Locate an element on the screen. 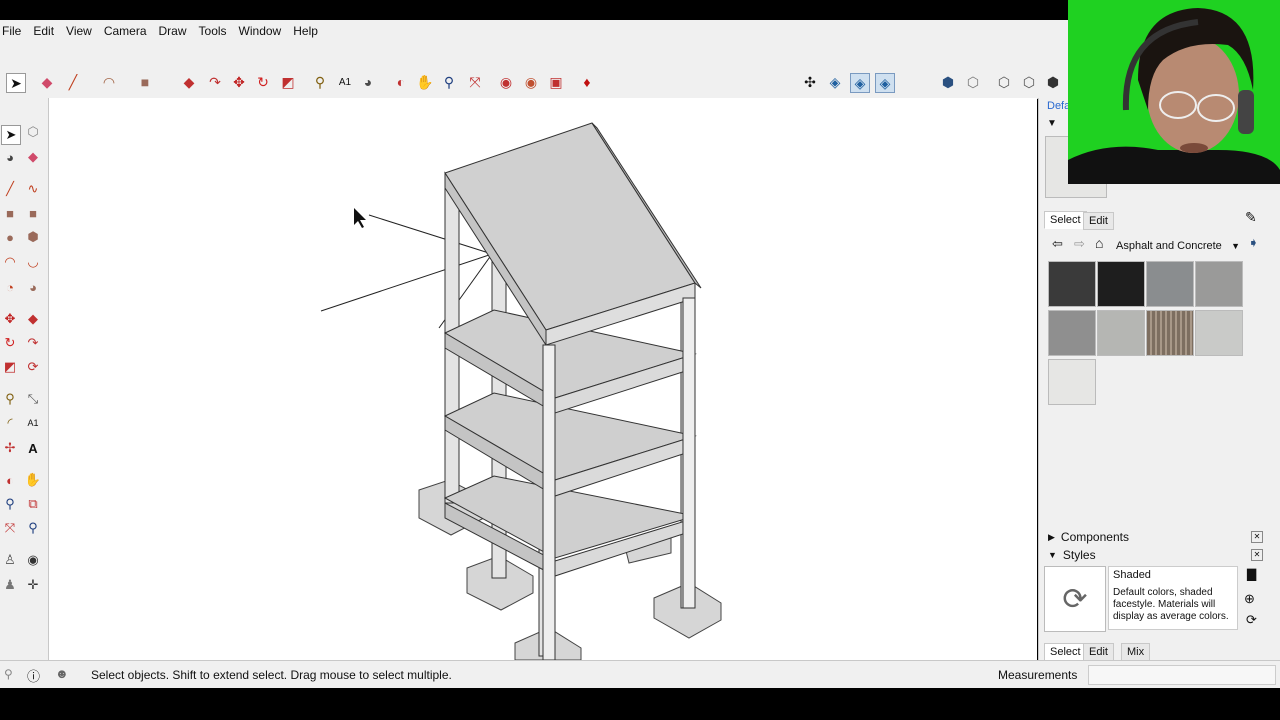 This screenshot has width=1280, height=720. close-icon: ✕ is located at coordinates (1257, 555).